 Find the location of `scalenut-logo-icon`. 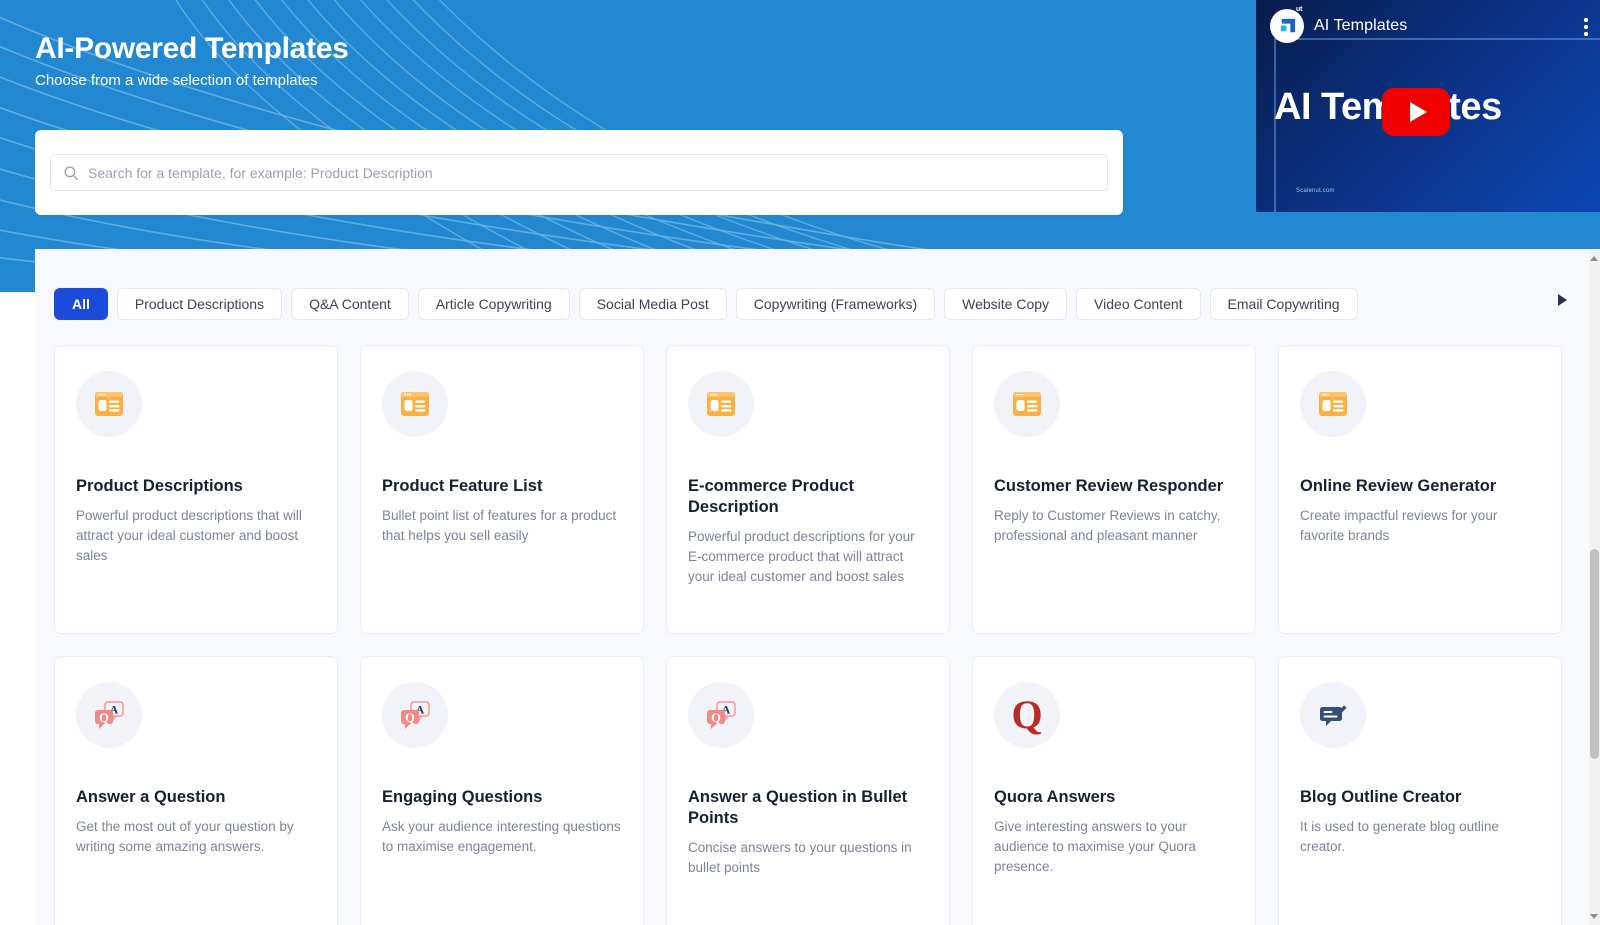

scalenut-logo-icon is located at coordinates (1287, 26).